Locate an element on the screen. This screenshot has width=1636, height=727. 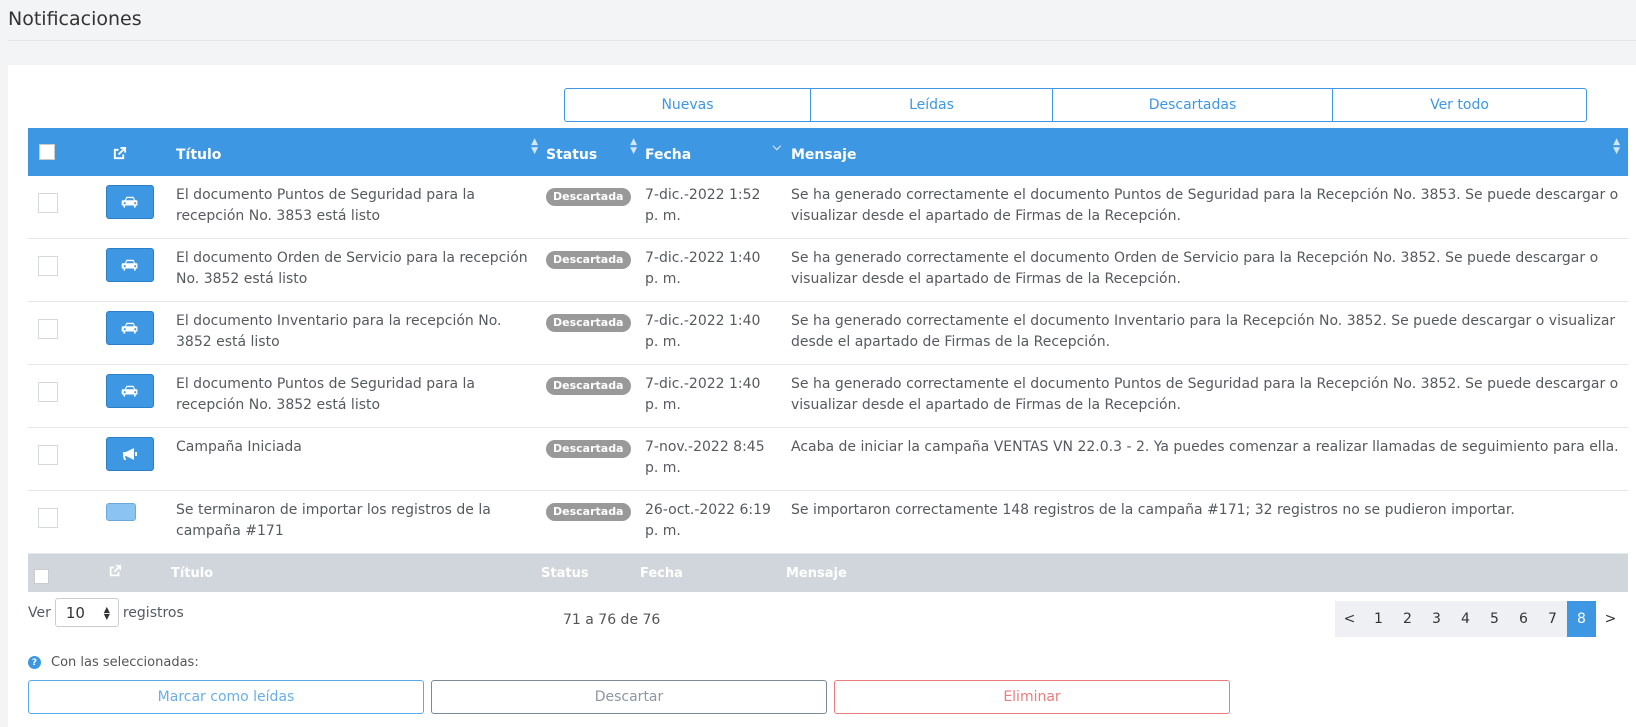
title-divider is located at coordinates (822, 40).